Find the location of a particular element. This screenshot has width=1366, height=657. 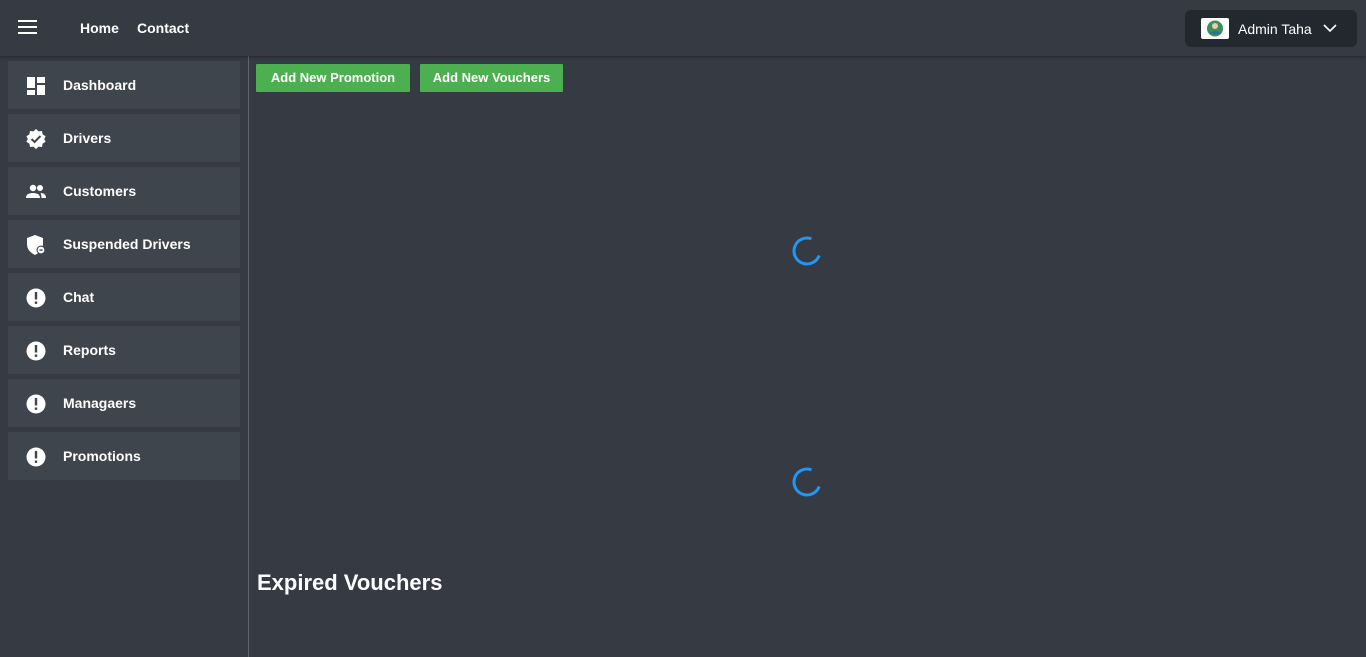

sidebar-item-label: Reports is located at coordinates (89, 350).